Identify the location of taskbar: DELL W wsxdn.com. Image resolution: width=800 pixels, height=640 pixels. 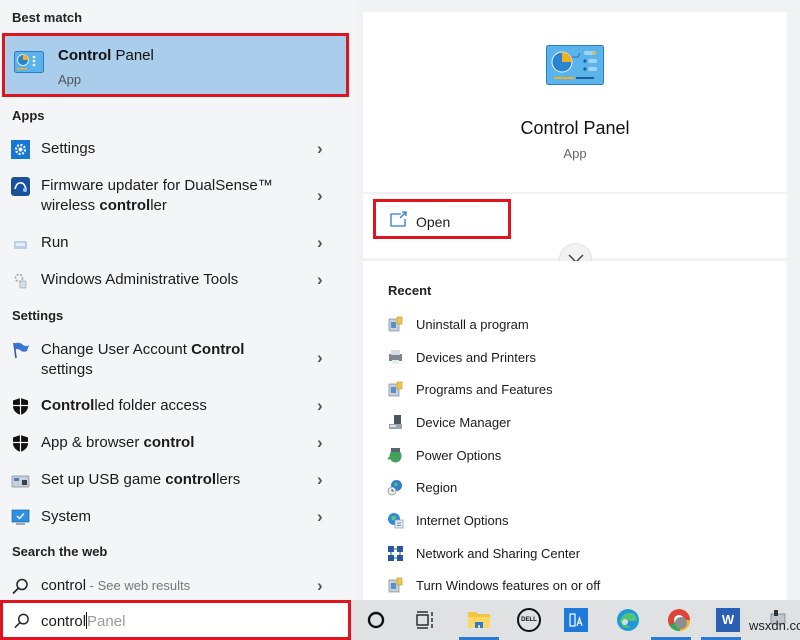
(575, 620).